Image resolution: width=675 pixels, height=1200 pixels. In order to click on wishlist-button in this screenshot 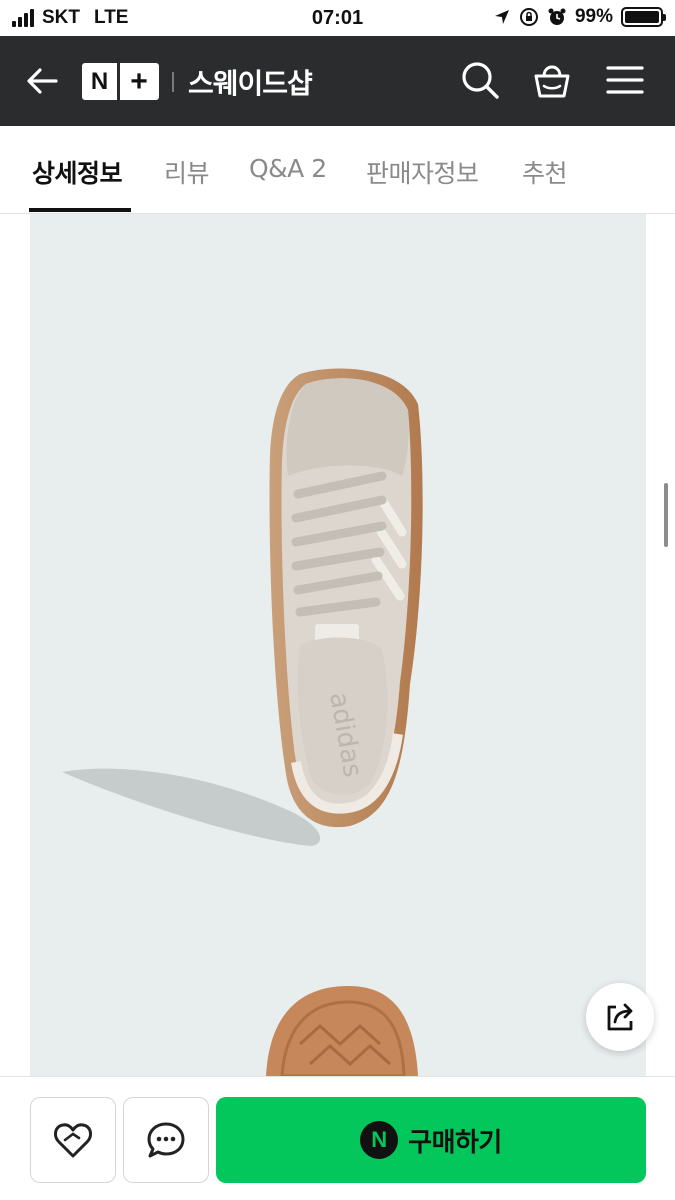, I will do `click(73, 1140)`.